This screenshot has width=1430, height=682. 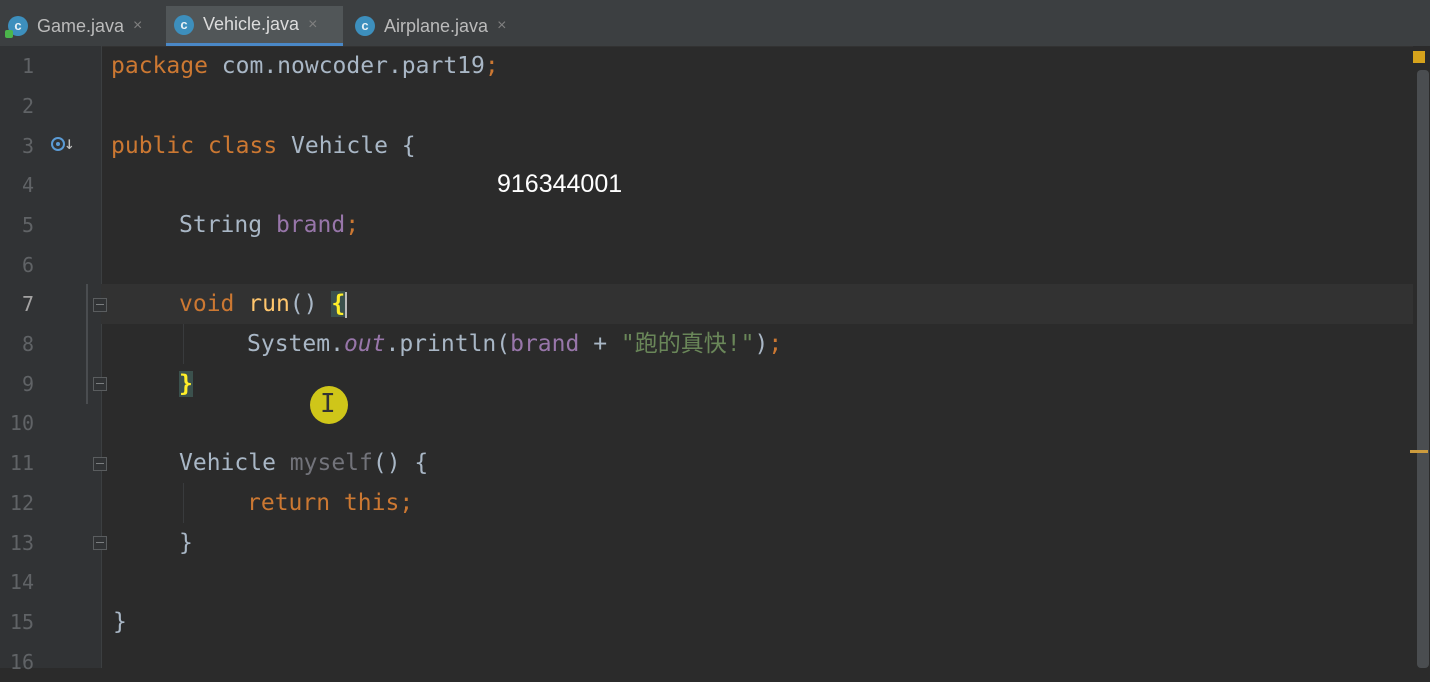 What do you see at coordinates (331, 463) in the screenshot?
I see `unused-method-name: myself` at bounding box center [331, 463].